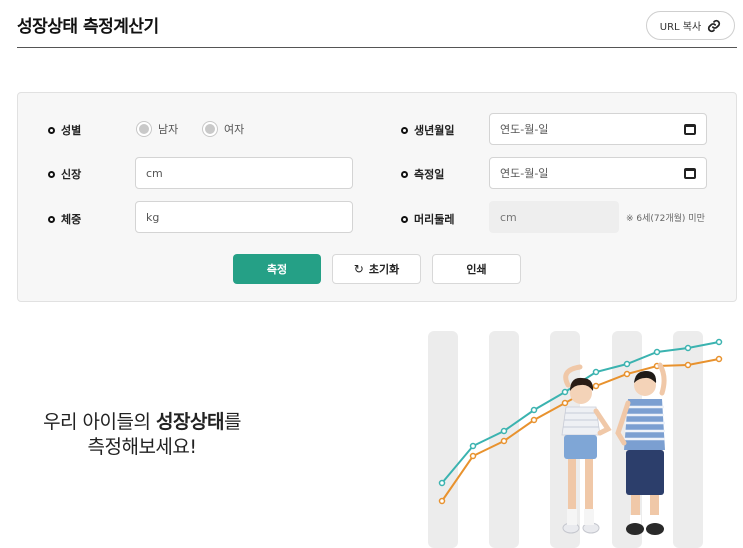  What do you see at coordinates (244, 217) in the screenshot?
I see `weight-input: kg` at bounding box center [244, 217].